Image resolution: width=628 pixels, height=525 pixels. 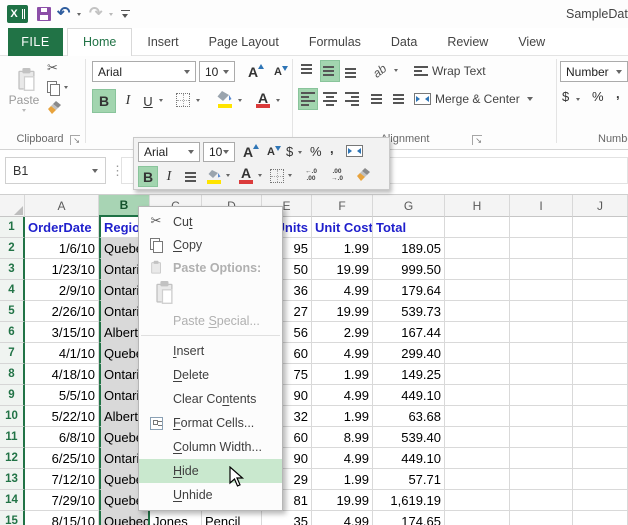 What do you see at coordinates (541, 395) in the screenshot?
I see `cell-I9` at bounding box center [541, 395].